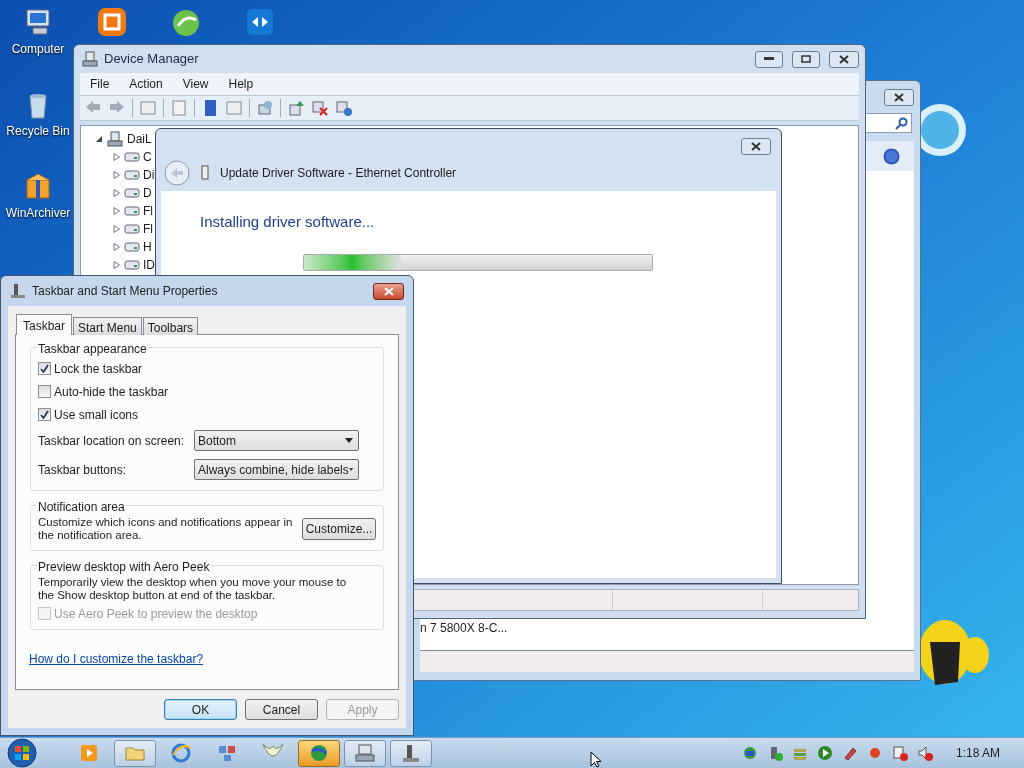 Image resolution: width=1024 pixels, height=768 pixels. Describe the element at coordinates (338, 173) in the screenshot. I see `dialog-title: Update Driver Software - Ethernet Controller` at that location.